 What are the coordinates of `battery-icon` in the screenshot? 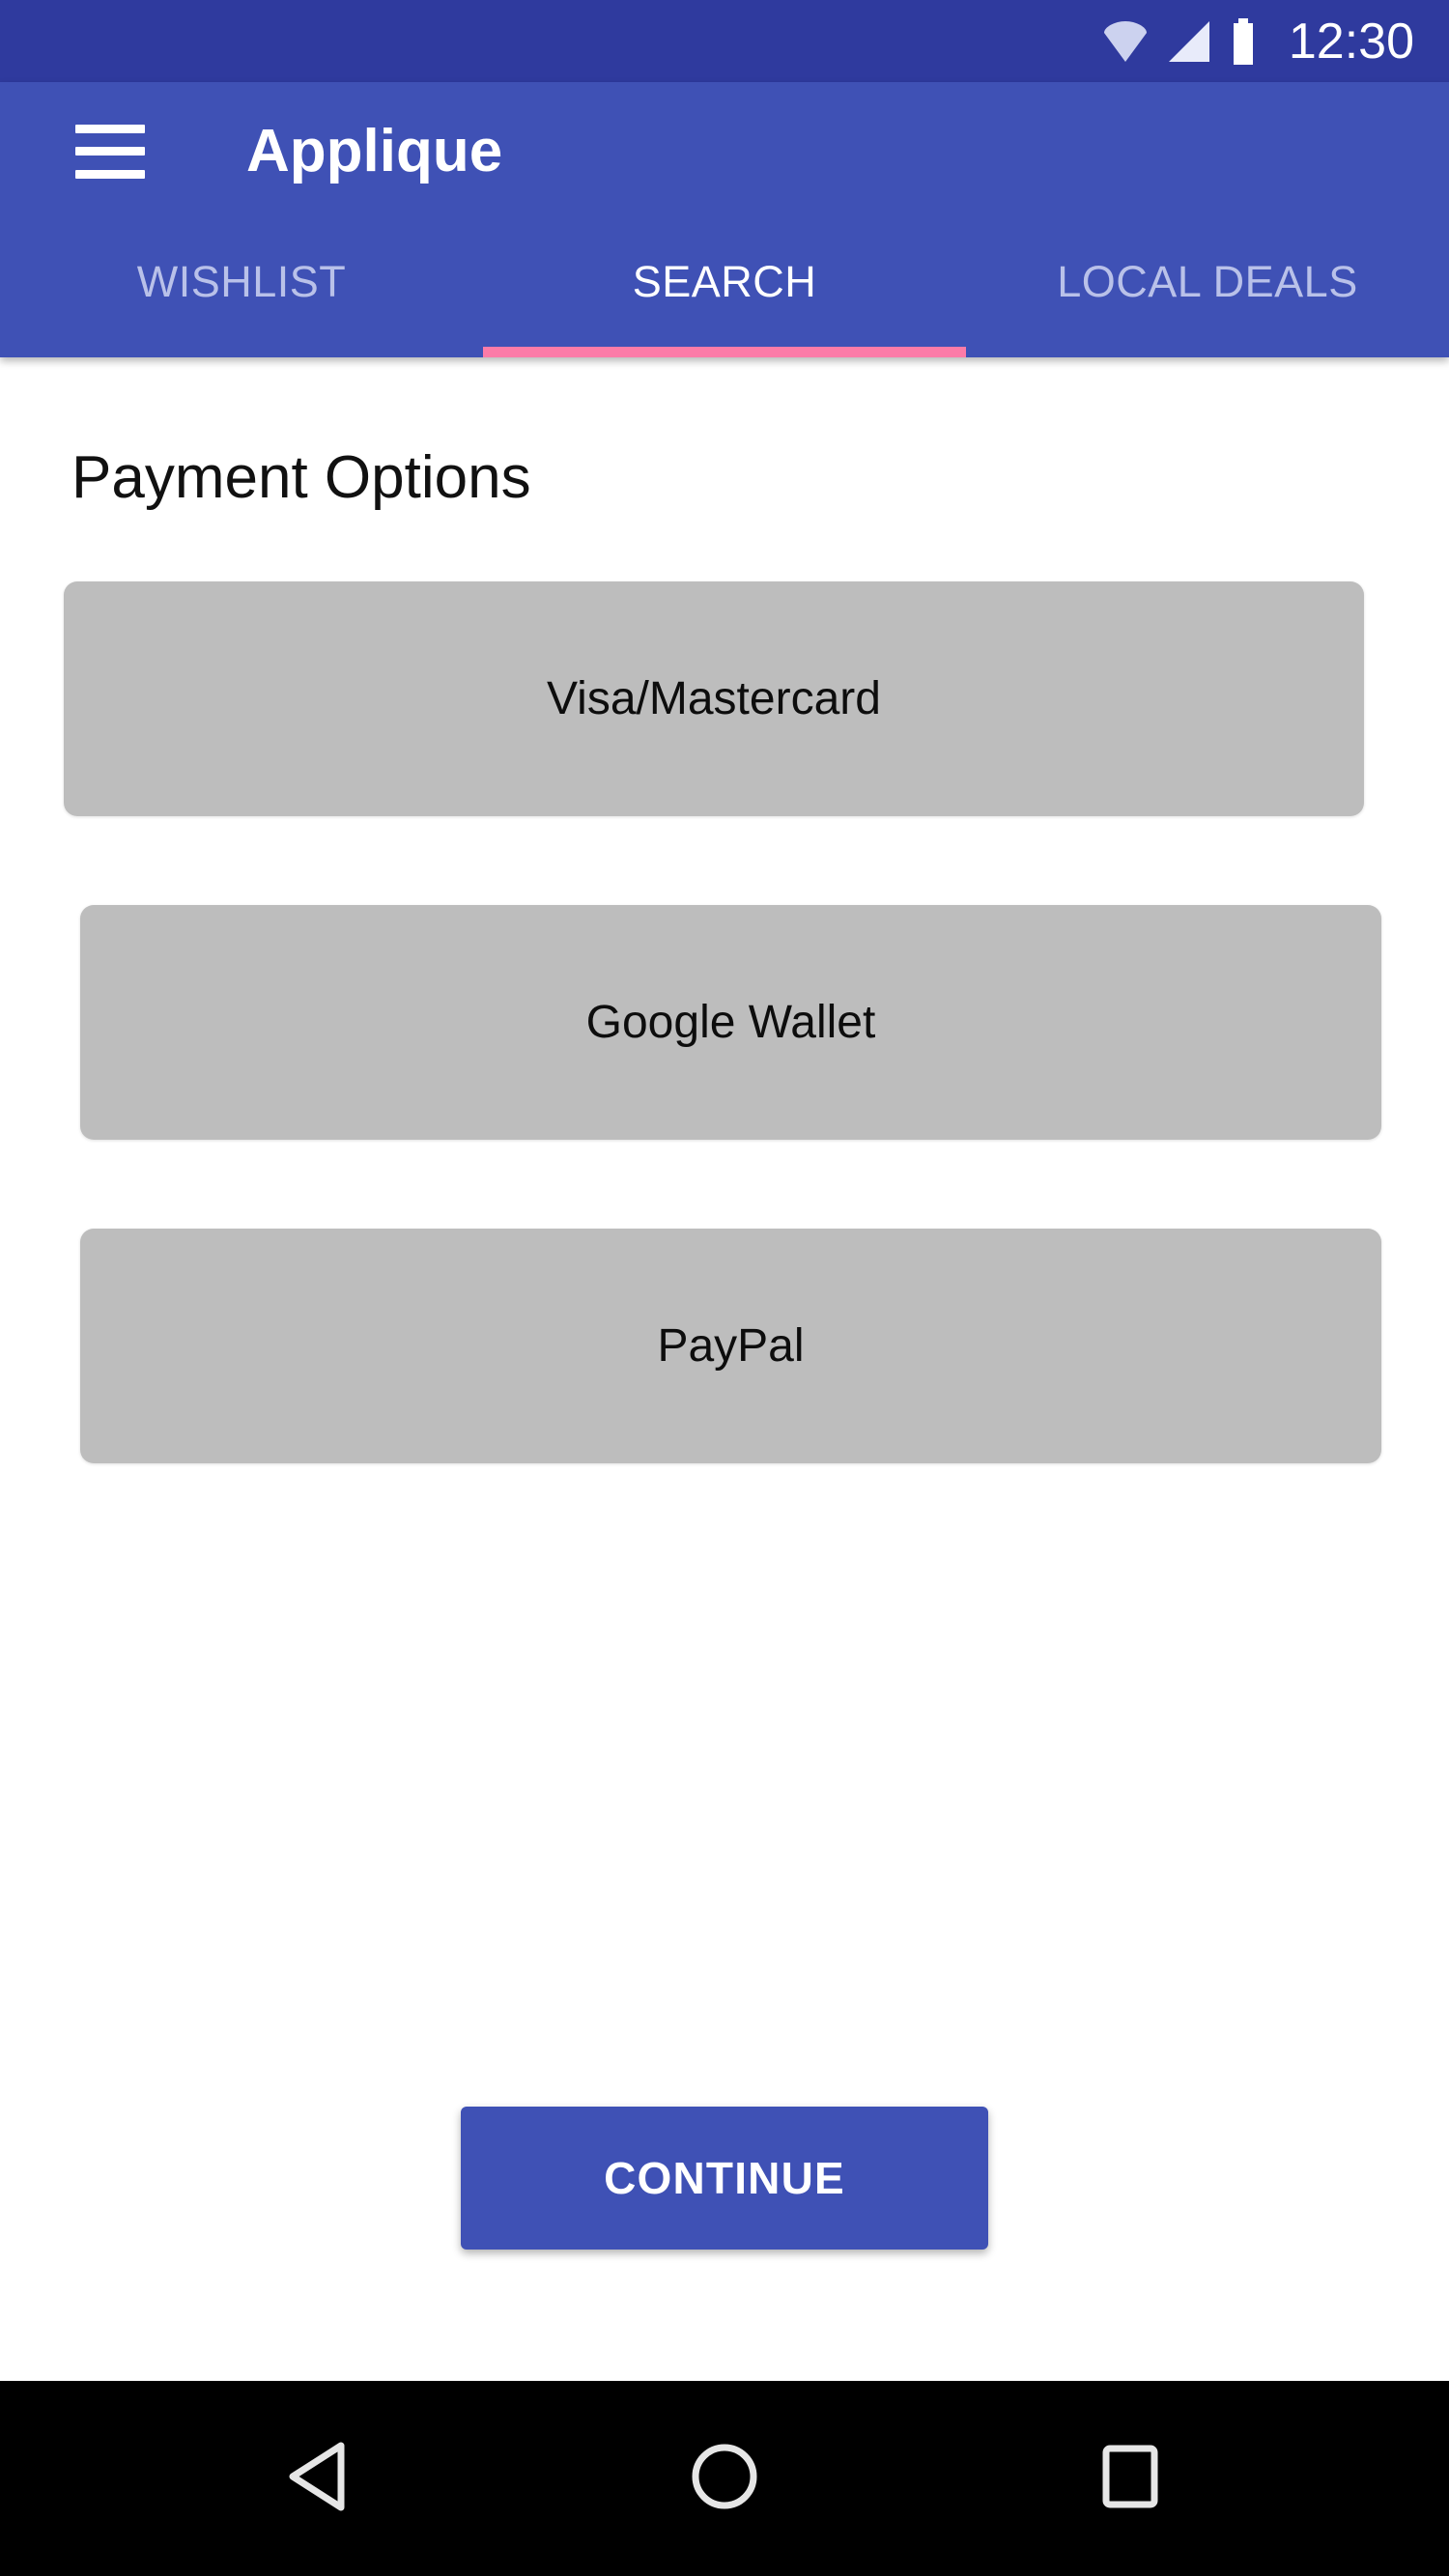 It's located at (1243, 41).